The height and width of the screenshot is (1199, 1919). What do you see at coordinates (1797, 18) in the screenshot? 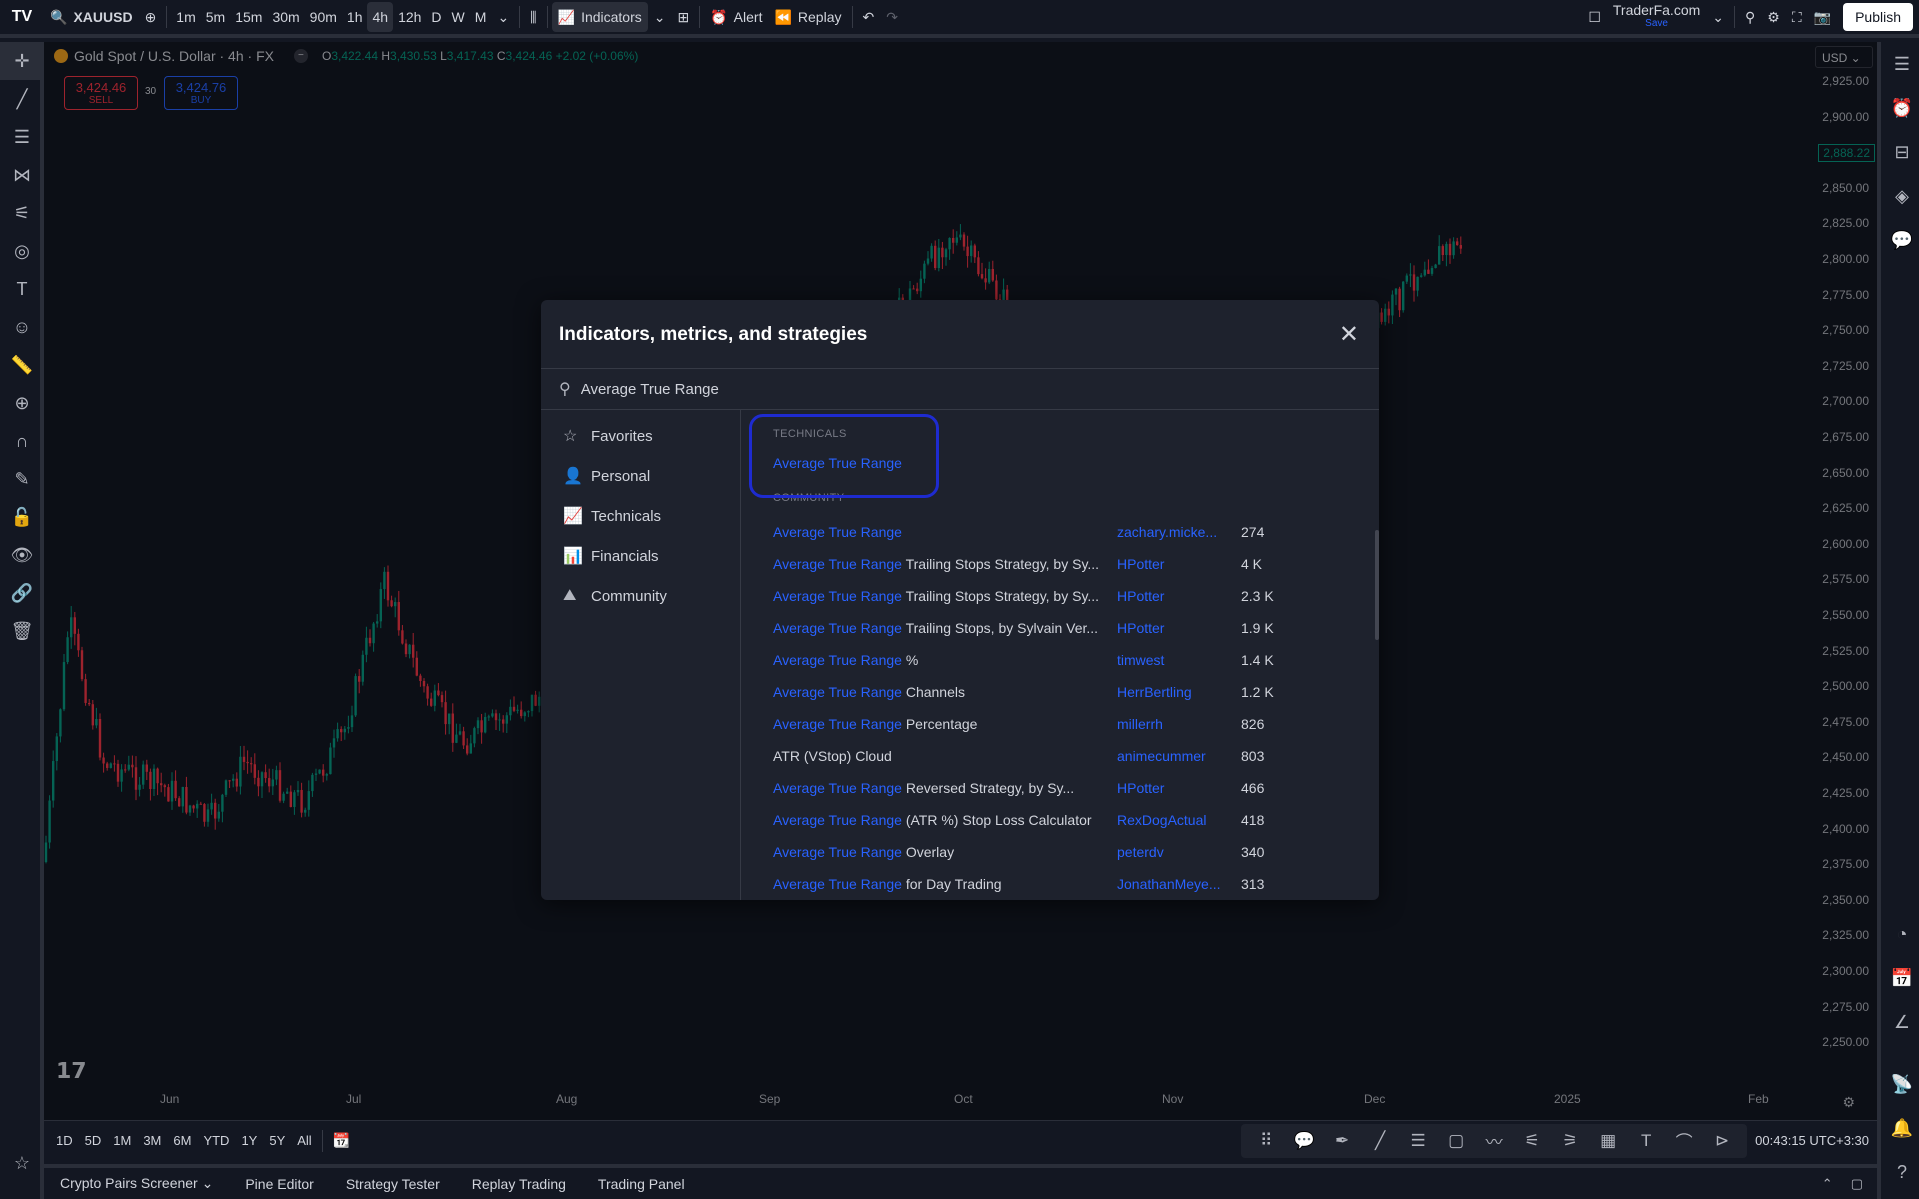
I see `fullscreen-button: ⛶` at bounding box center [1797, 18].